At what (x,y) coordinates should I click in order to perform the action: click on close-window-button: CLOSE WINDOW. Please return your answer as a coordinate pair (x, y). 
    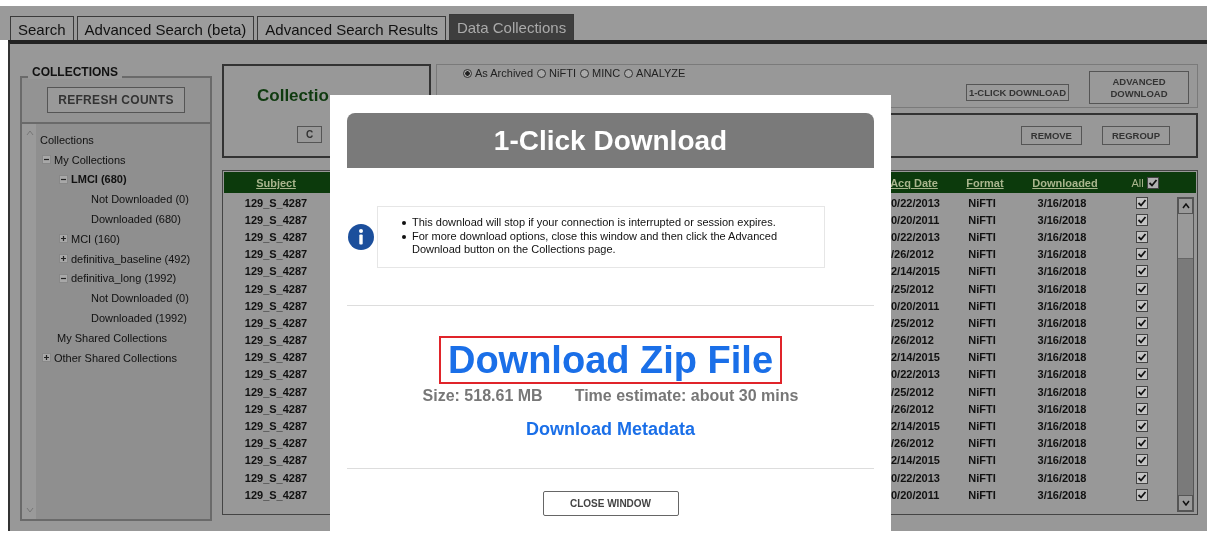
    Looking at the image, I should click on (610, 503).